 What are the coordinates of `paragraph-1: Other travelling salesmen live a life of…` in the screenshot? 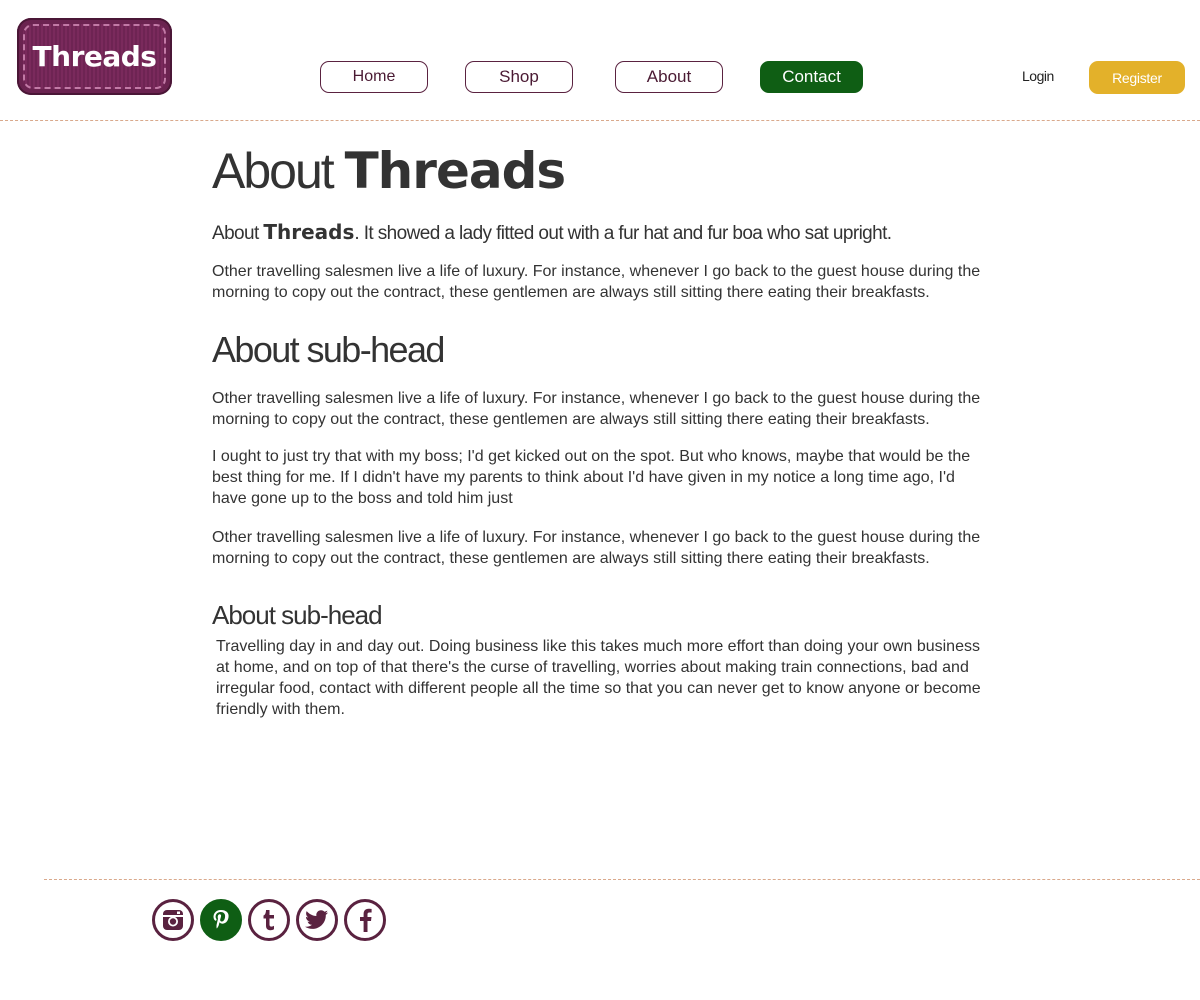 It's located at (596, 282).